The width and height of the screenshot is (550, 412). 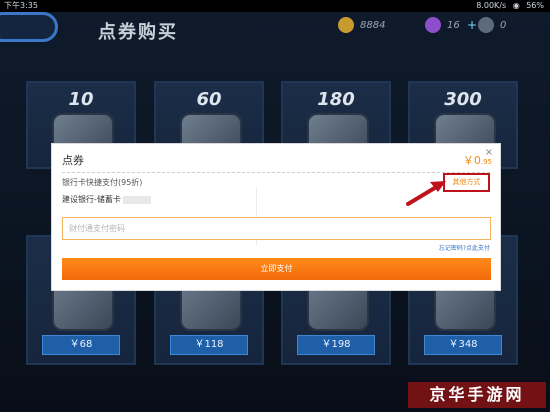 I want to click on watermark: 京华手游网, so click(x=477, y=395).